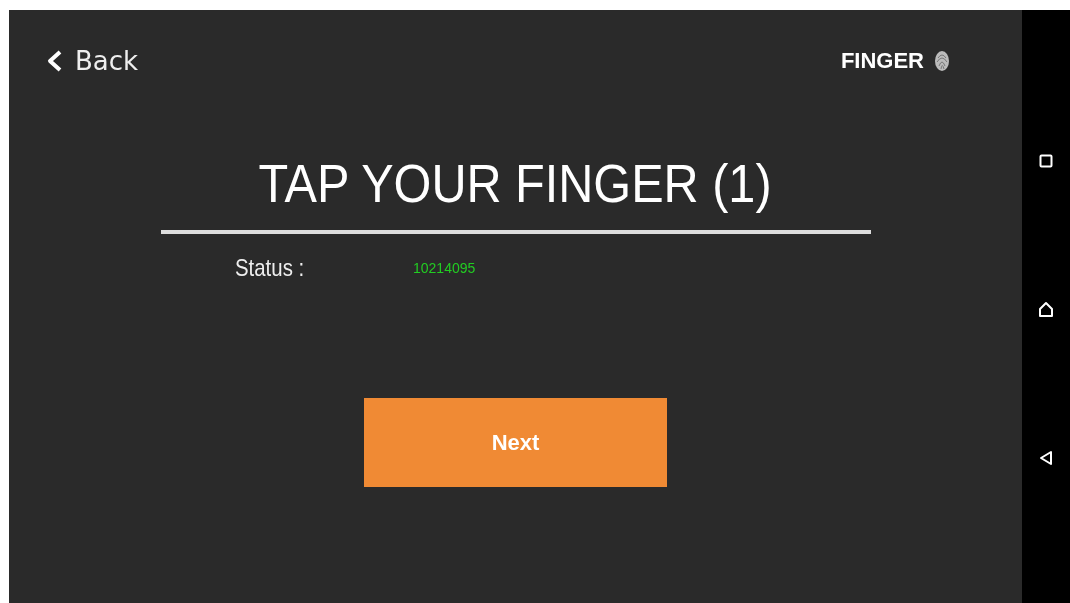  Describe the element at coordinates (1046, 458) in the screenshot. I see `back-icon` at that location.